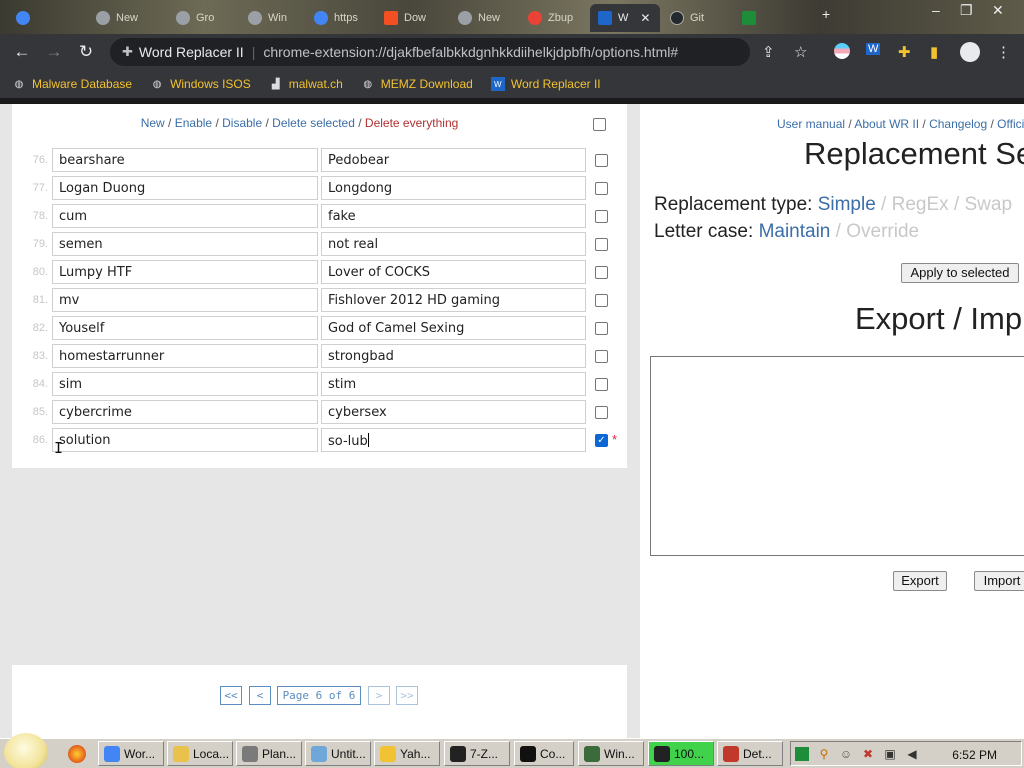 Image resolution: width=1024 pixels, height=768 pixels. What do you see at coordinates (341, 18) in the screenshot?
I see `tab-https: https` at bounding box center [341, 18].